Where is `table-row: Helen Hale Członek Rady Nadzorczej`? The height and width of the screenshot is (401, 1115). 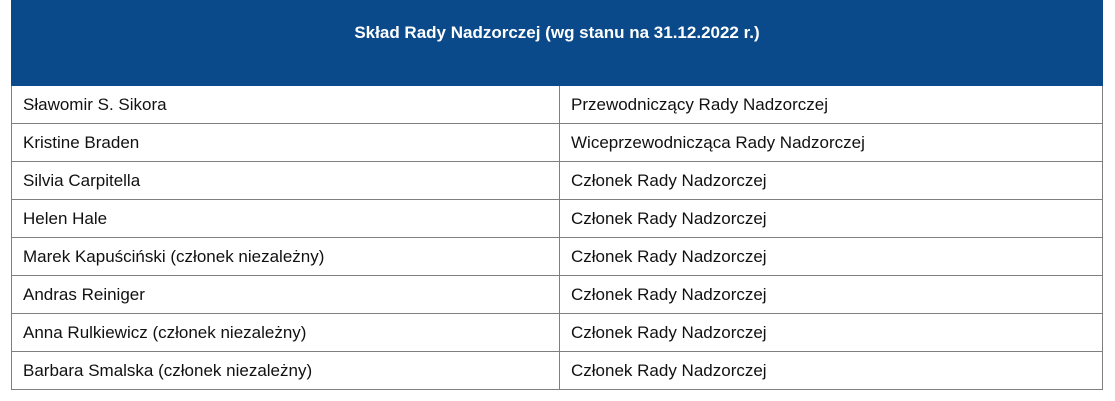
table-row: Helen Hale Członek Rady Nadzorczej is located at coordinates (557, 218).